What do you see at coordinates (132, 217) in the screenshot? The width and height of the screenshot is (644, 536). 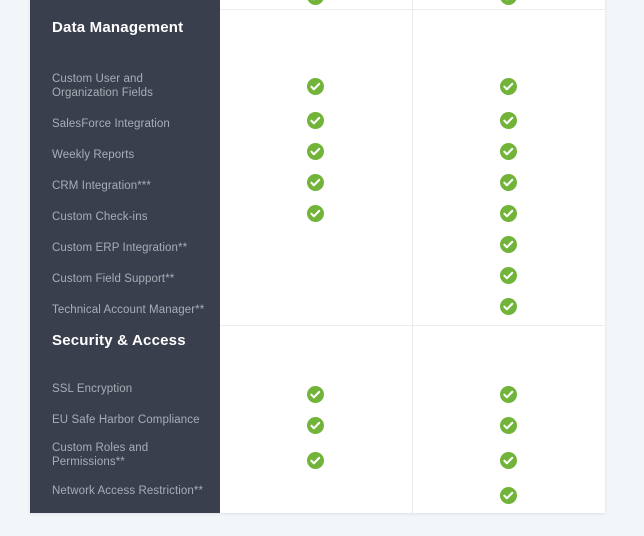 I see `feature-label-custom-check-ins: Custom Check-ins` at bounding box center [132, 217].